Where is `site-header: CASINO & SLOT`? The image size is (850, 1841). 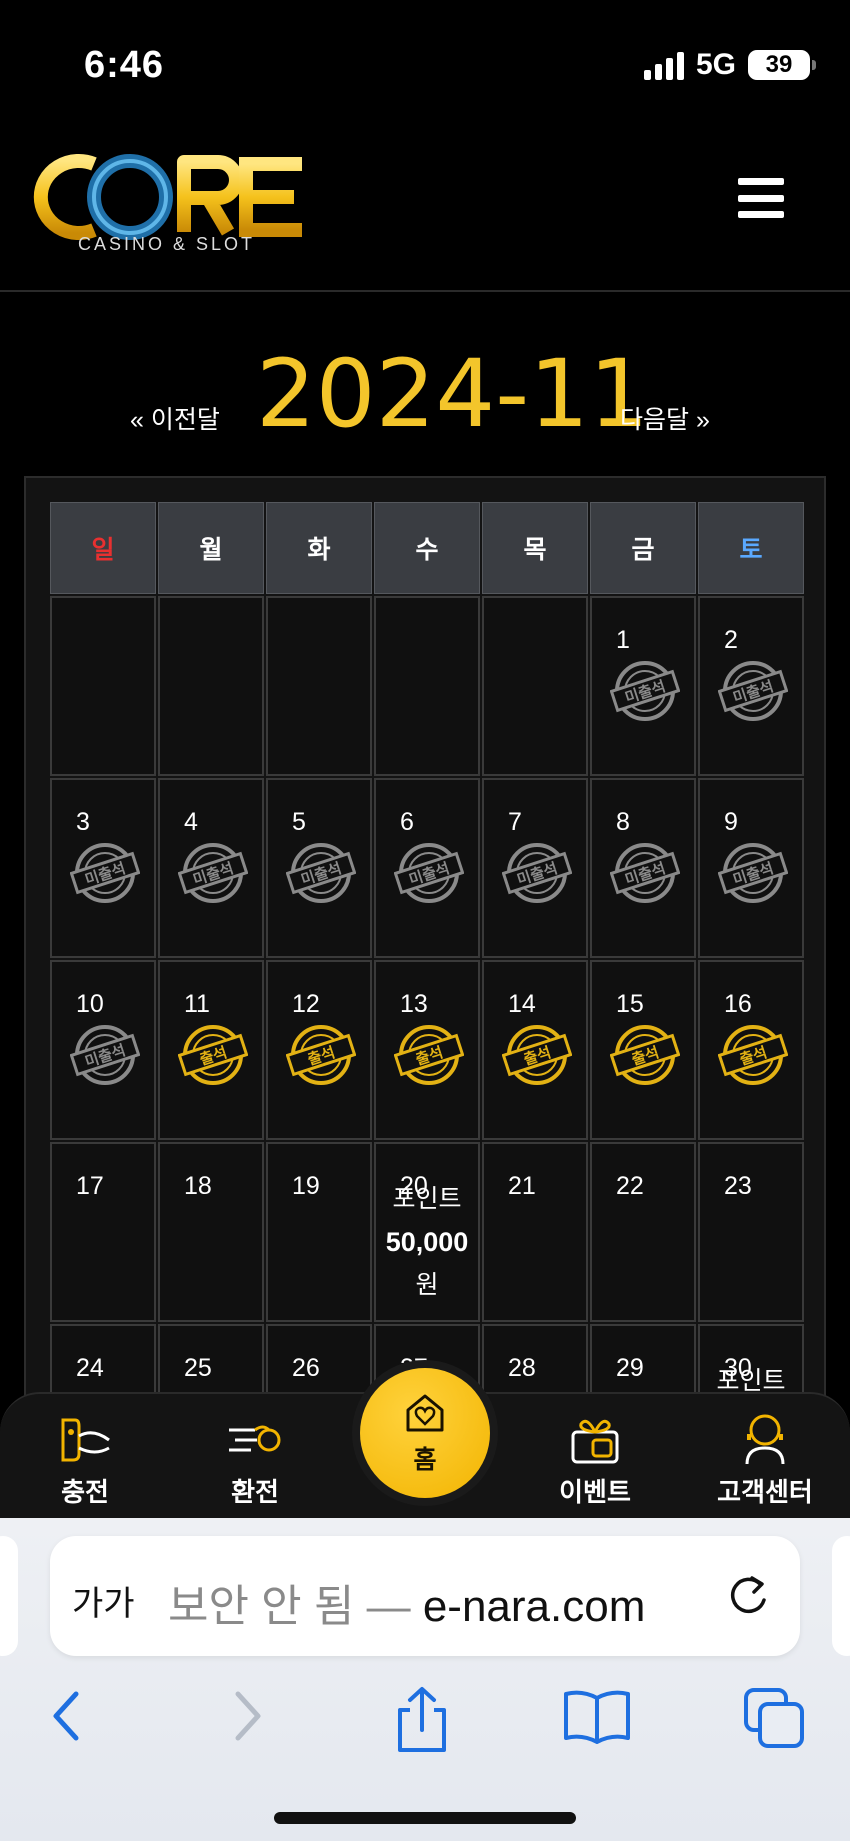
site-header: CASINO & SLOT is located at coordinates (425, 211).